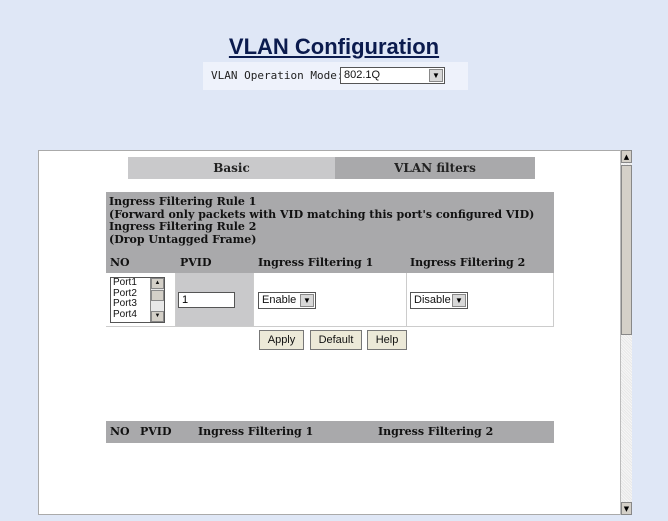 The width and height of the screenshot is (668, 521). What do you see at coordinates (336, 340) in the screenshot?
I see `default-button: Default` at bounding box center [336, 340].